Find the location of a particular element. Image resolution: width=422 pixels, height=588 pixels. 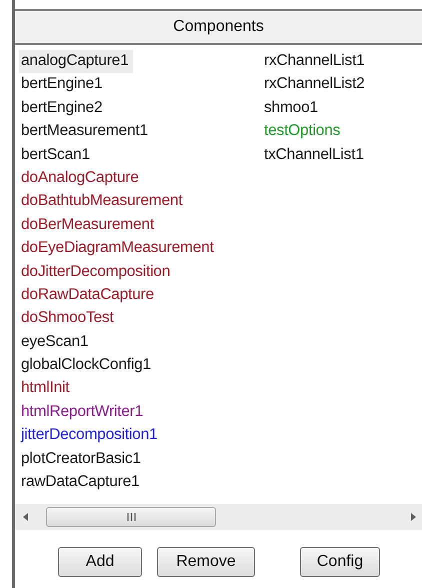

component-item: doRawDataCapture is located at coordinates (88, 296).